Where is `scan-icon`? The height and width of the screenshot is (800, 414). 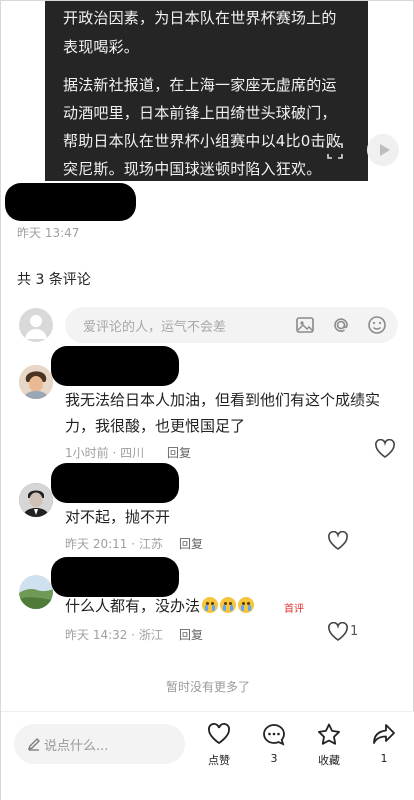 scan-icon is located at coordinates (335, 151).